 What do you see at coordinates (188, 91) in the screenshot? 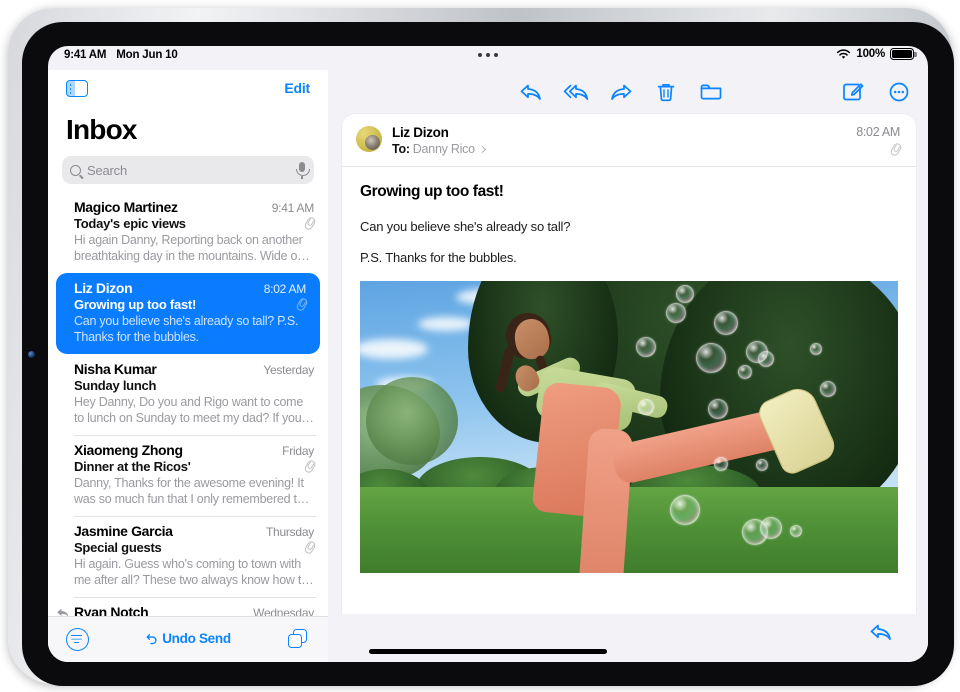
I see `sidebar-top-bar: Edit` at bounding box center [188, 91].